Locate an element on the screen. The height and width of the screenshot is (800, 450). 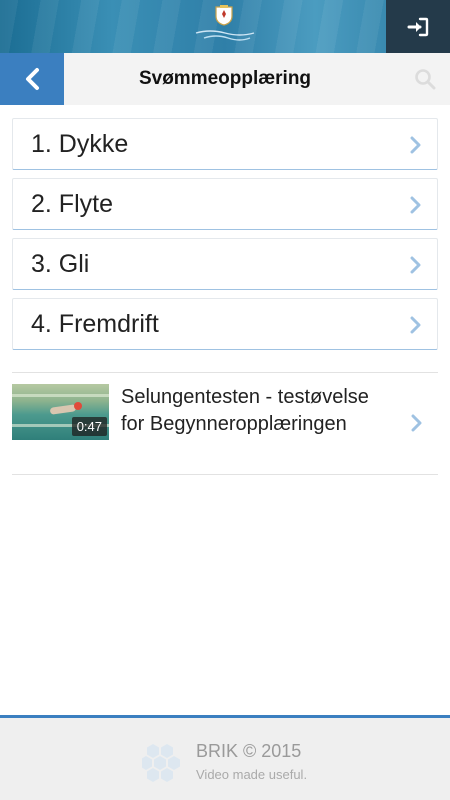
list-item-dykke: 1. Dykke is located at coordinates (225, 144).